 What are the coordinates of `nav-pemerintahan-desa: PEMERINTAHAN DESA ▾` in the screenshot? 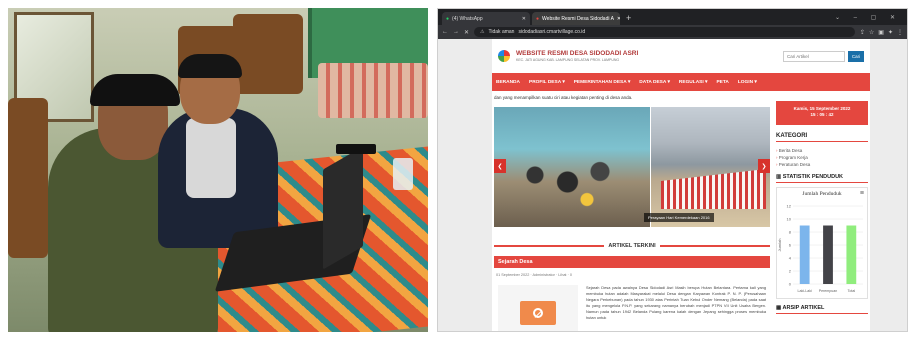 It's located at (602, 82).